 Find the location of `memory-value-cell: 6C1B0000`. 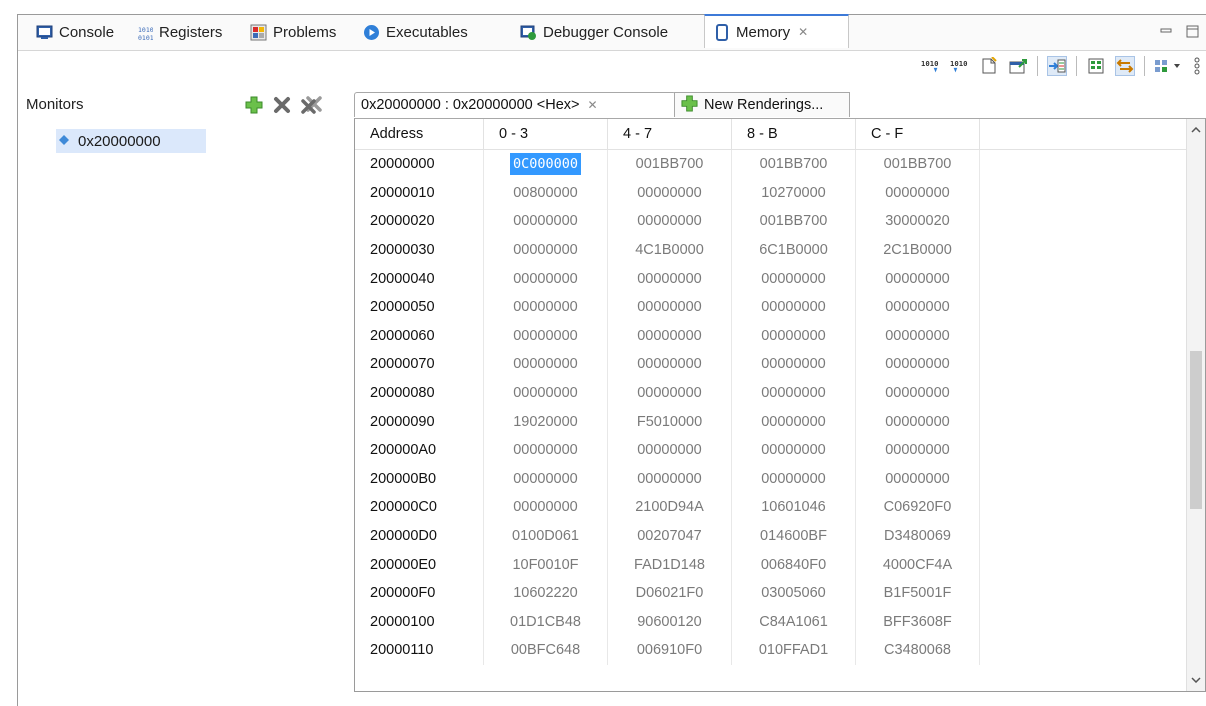

memory-value-cell: 6C1B0000 is located at coordinates (793, 250).